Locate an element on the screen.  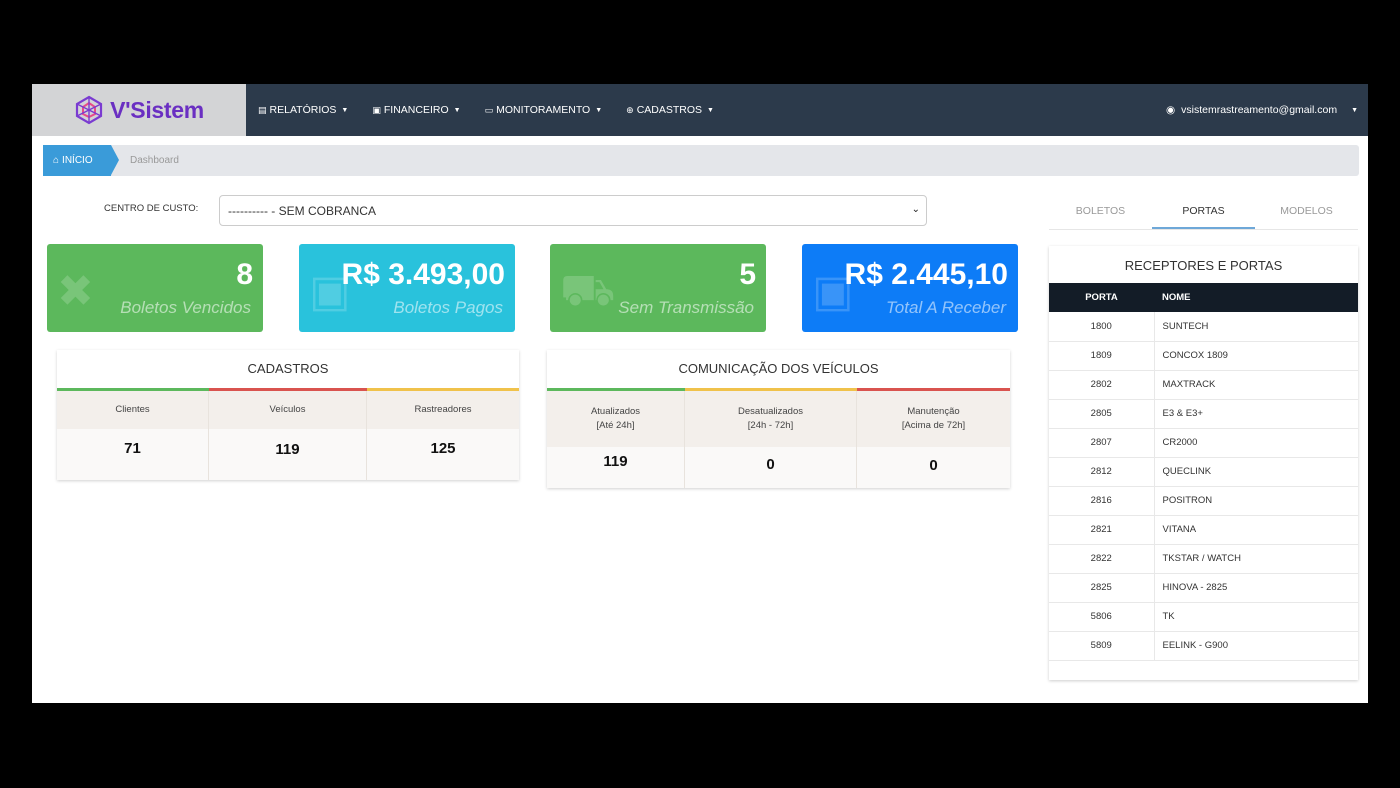
chevron-down-icon: ⌄ is located at coordinates (915, 209).